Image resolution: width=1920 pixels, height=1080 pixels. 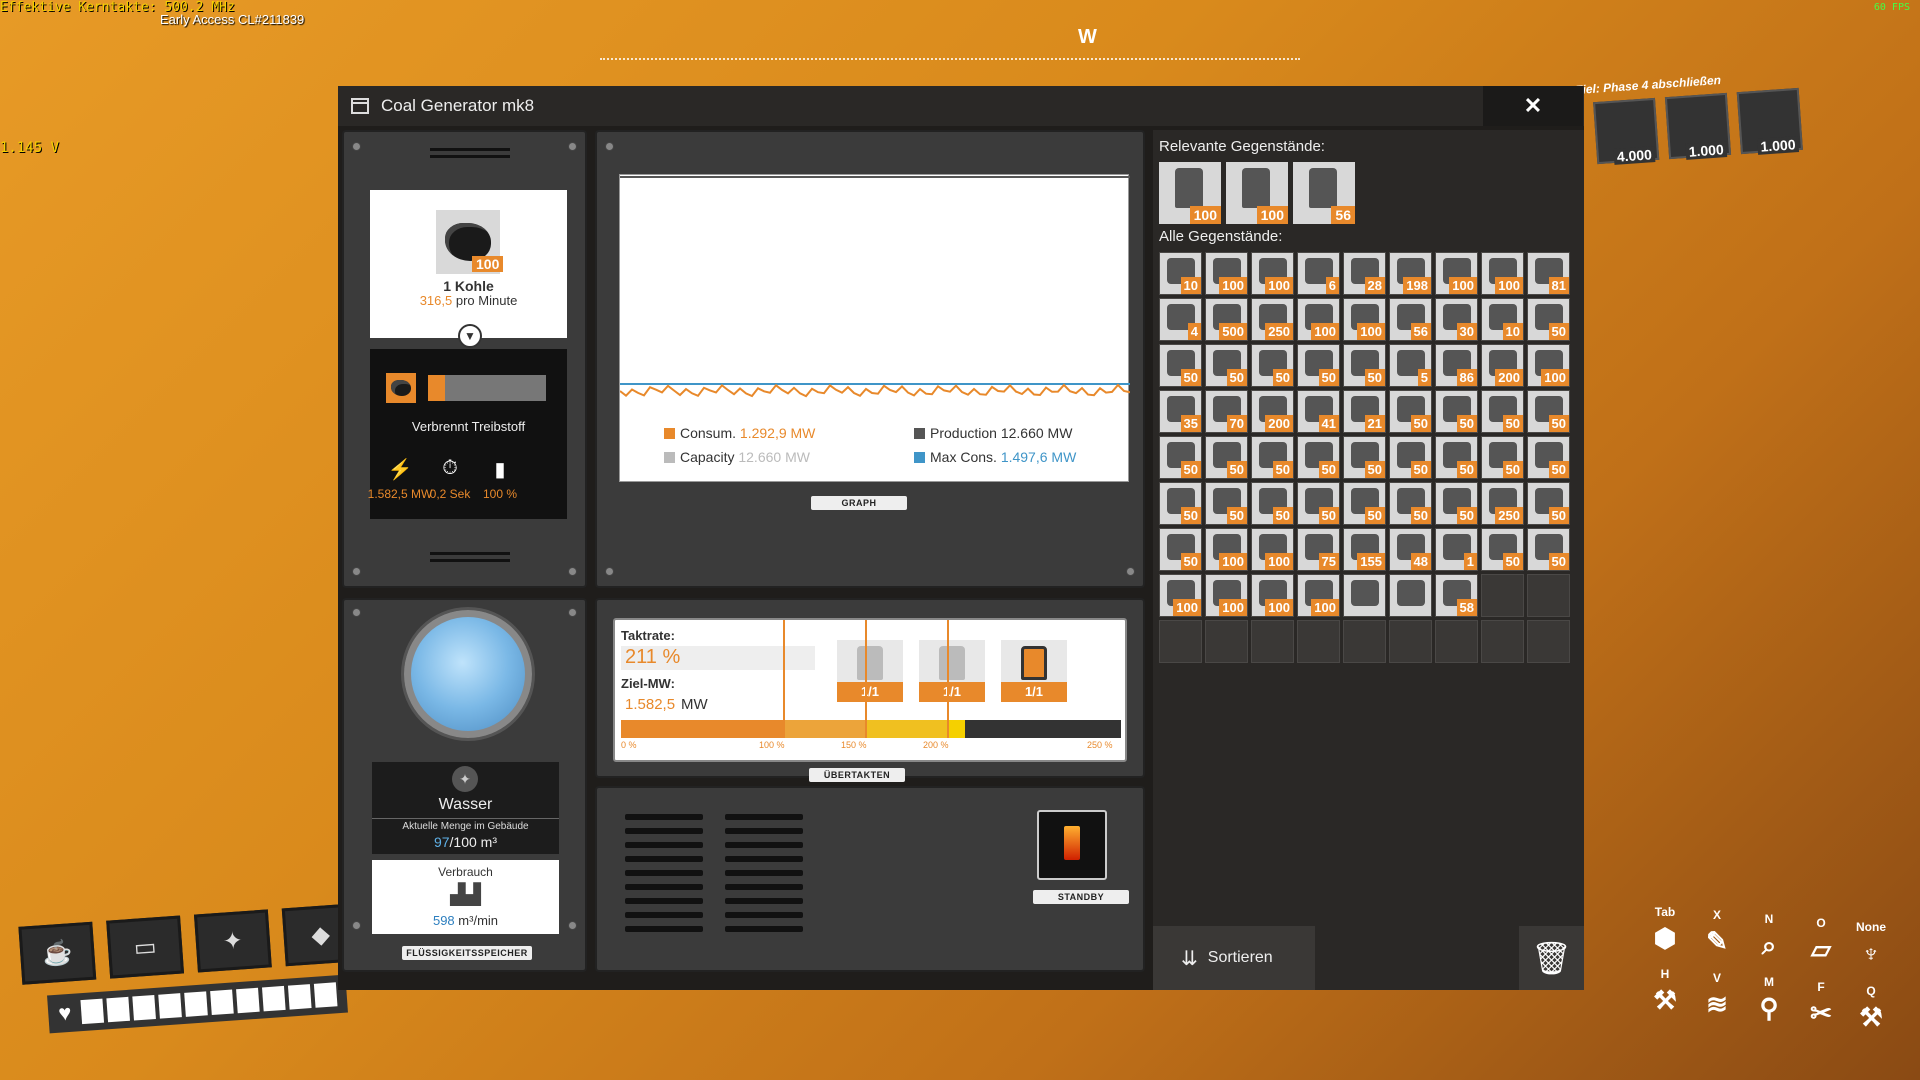 I want to click on inventory-slot: 4, so click(x=1180, y=319).